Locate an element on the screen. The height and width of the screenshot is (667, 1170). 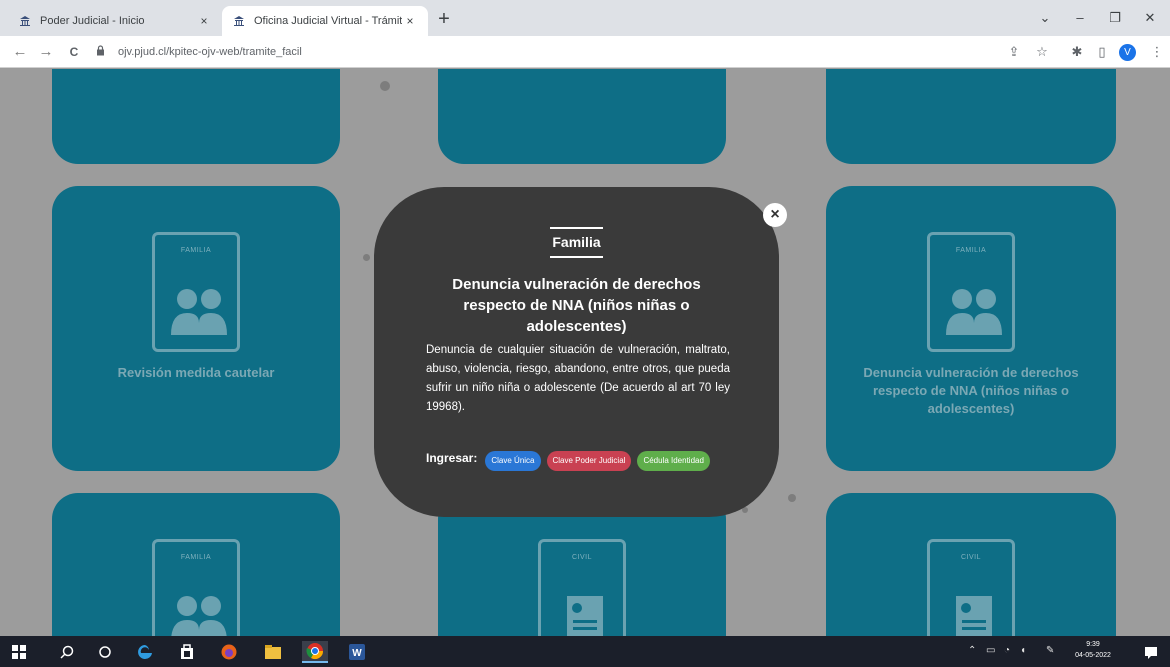
service-card: FAMILIA is located at coordinates (196, 564).